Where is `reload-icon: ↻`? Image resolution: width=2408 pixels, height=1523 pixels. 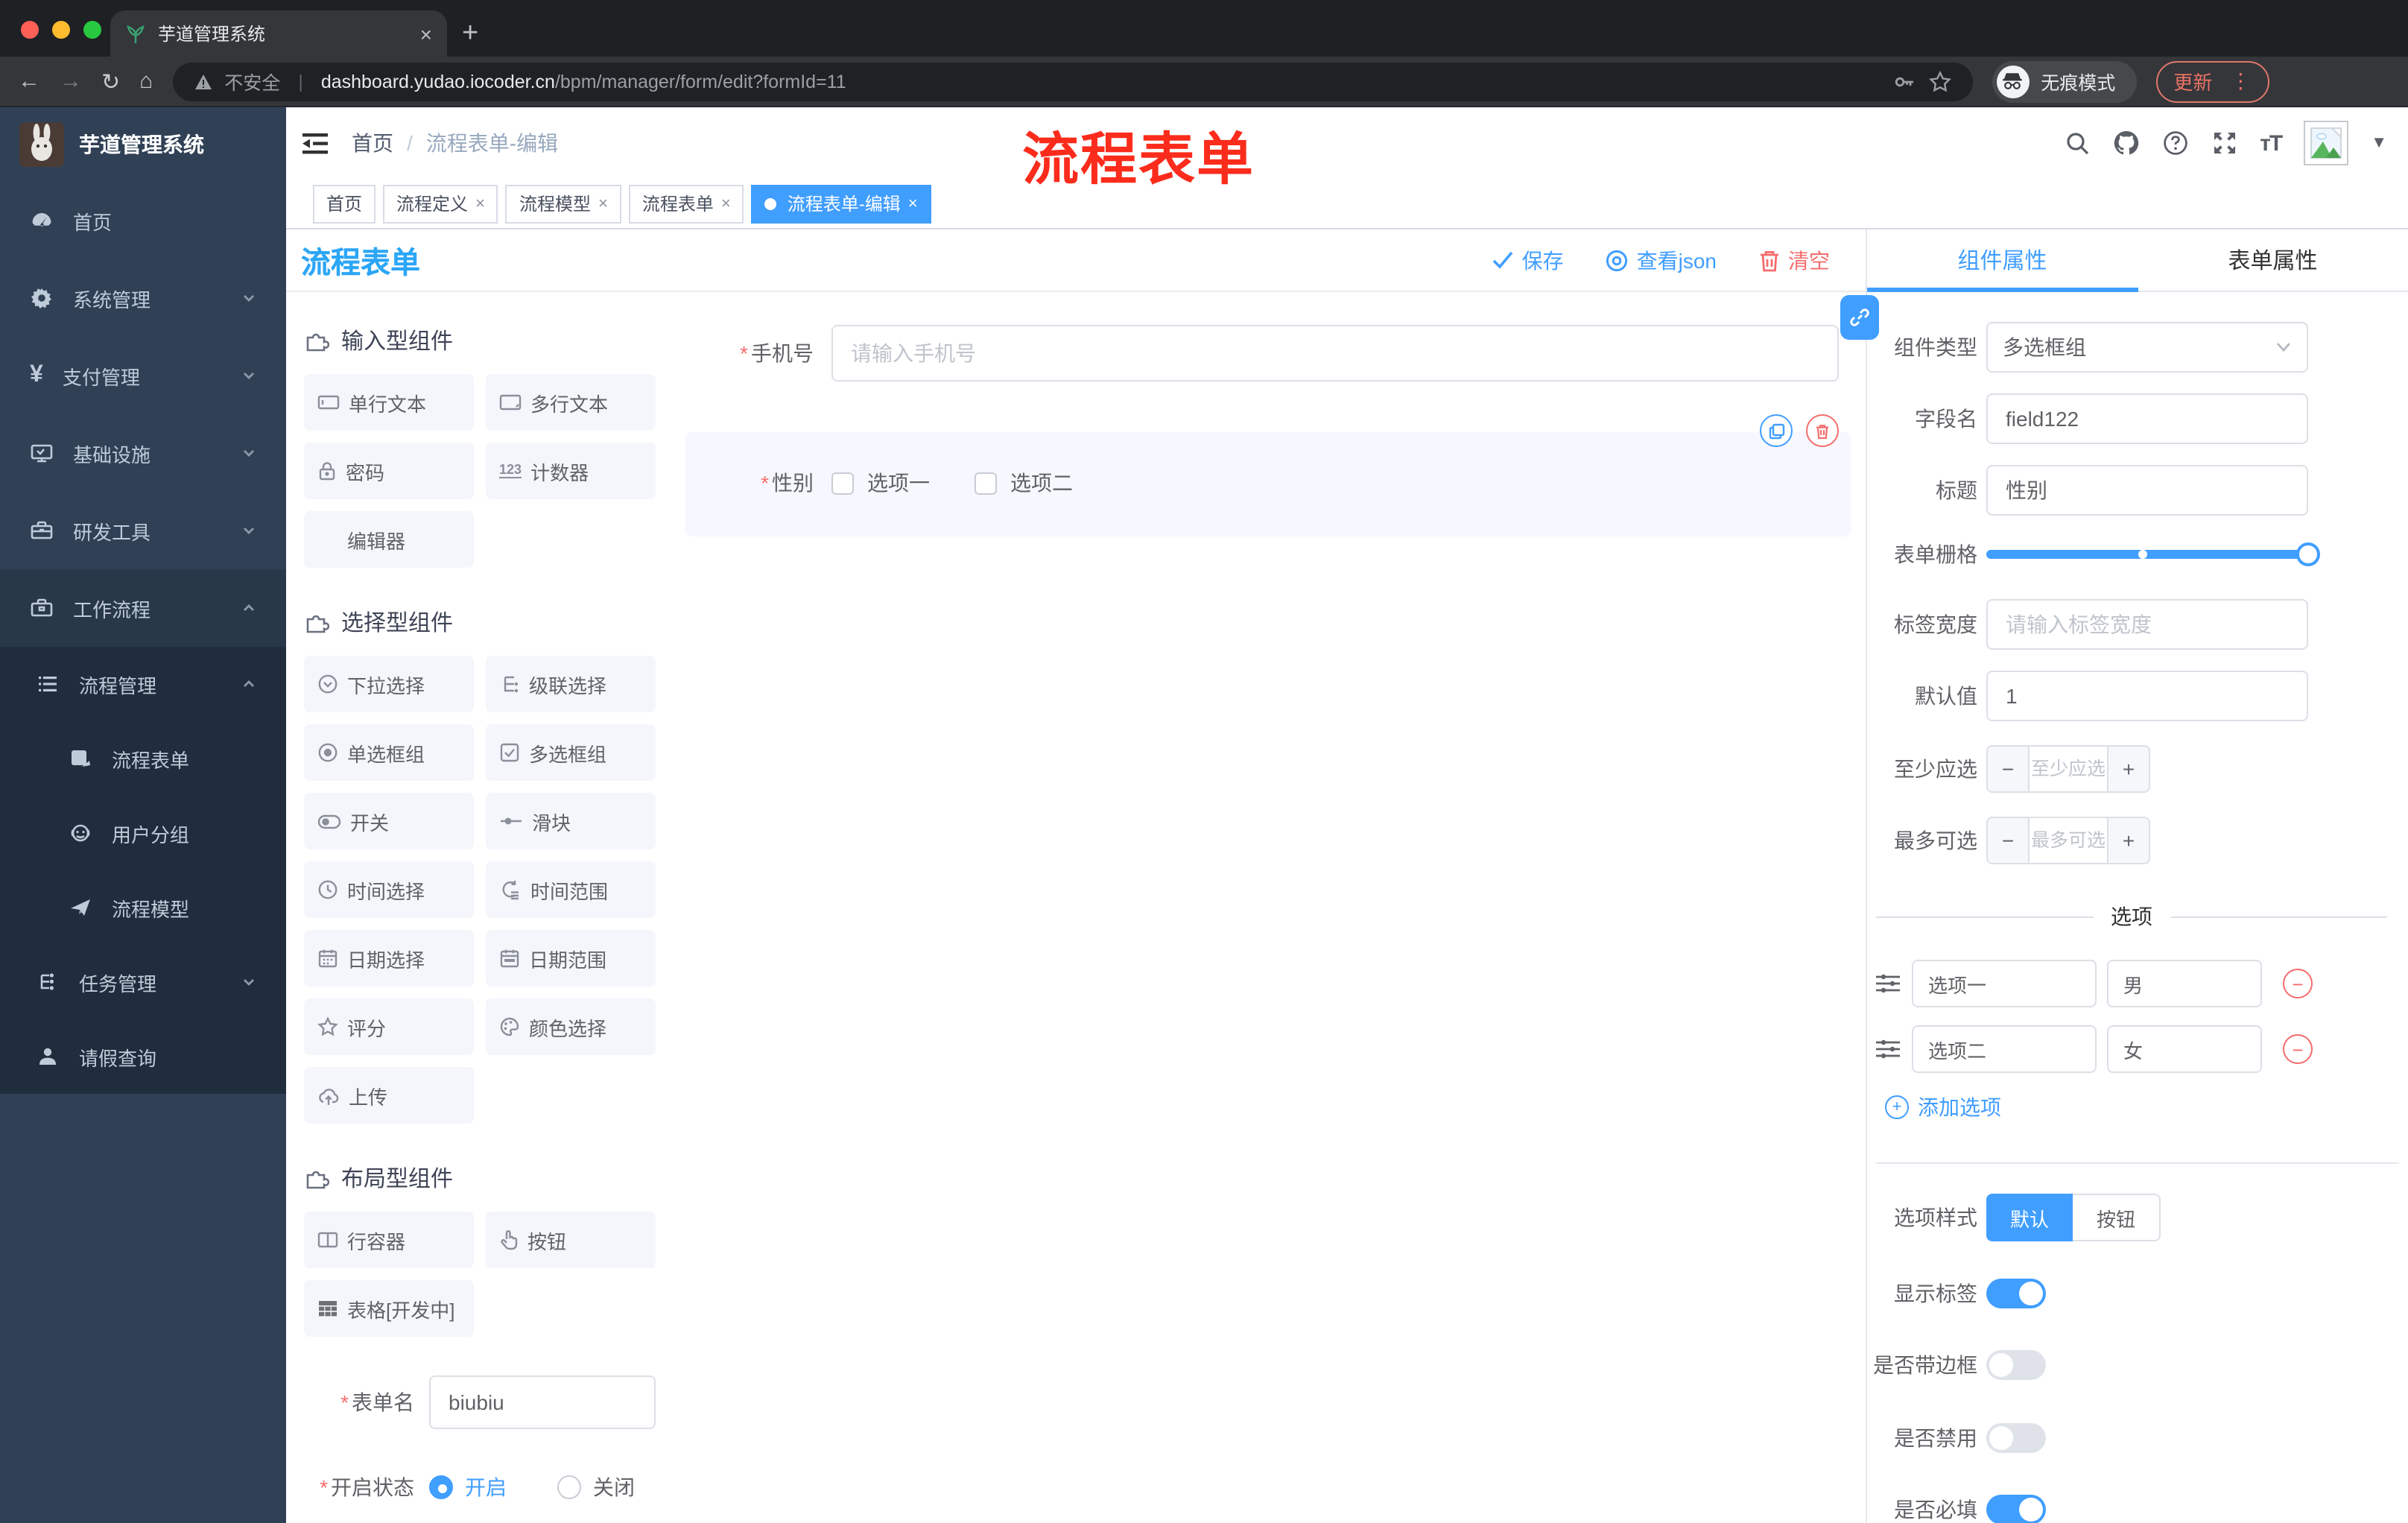
reload-icon: ↻ is located at coordinates (110, 81).